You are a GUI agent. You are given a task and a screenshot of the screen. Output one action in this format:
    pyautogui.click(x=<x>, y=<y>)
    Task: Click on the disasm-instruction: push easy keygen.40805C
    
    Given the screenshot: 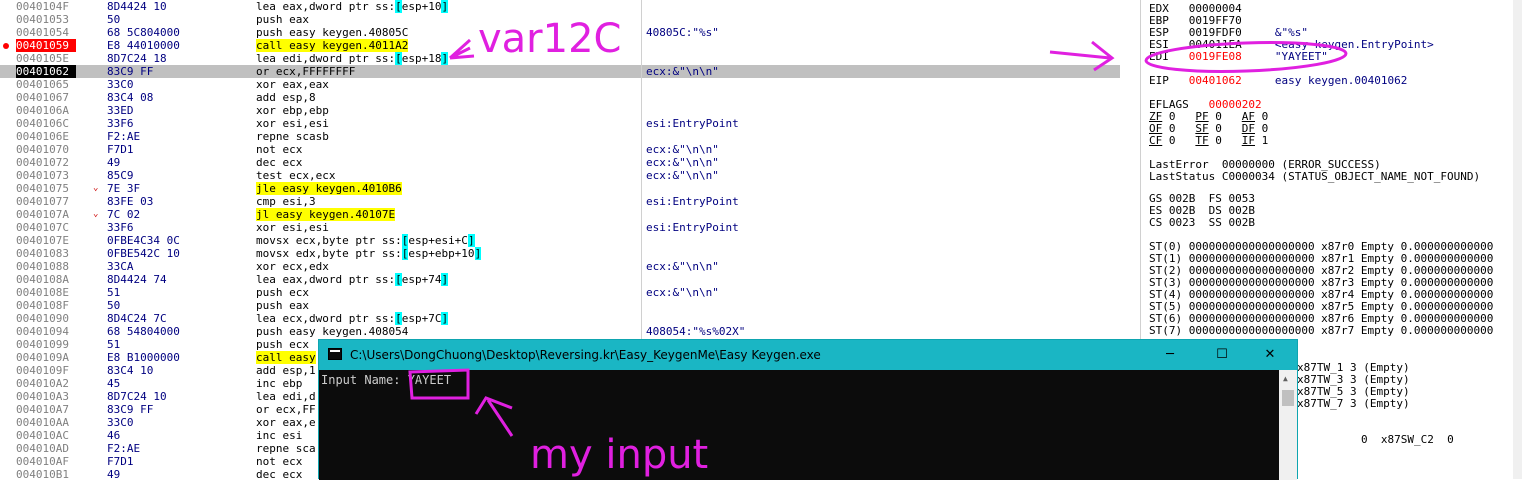 What is the action you would take?
    pyautogui.click(x=448, y=32)
    